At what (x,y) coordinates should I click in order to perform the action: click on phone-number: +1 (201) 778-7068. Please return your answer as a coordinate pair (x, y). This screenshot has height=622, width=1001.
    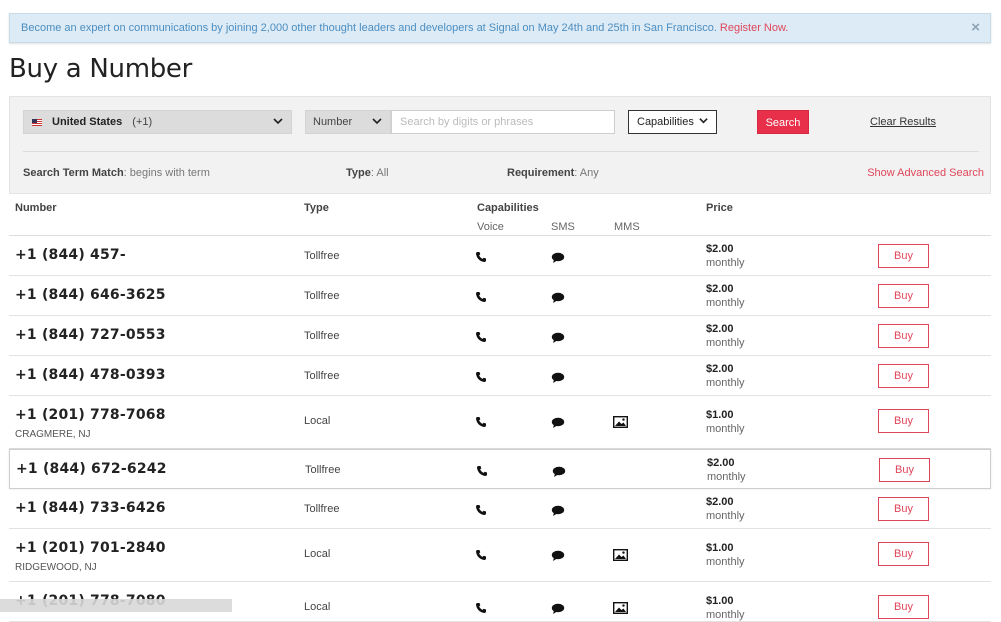
    Looking at the image, I should click on (90, 415).